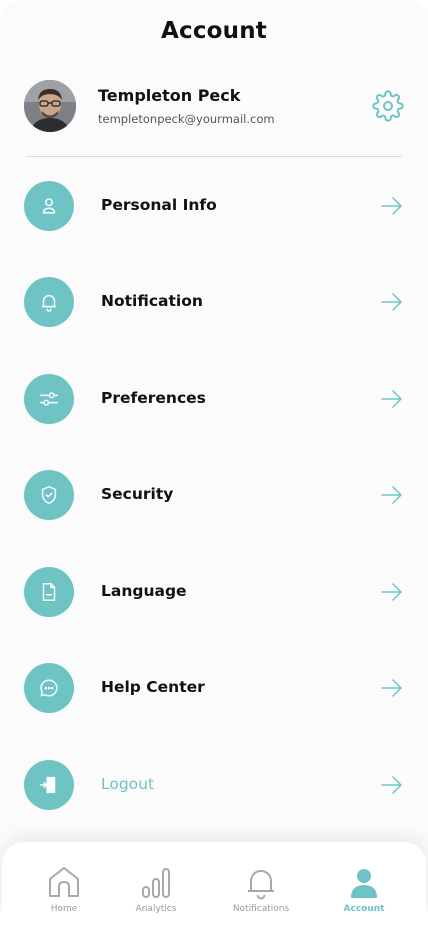 The image size is (428, 926). What do you see at coordinates (261, 909) in the screenshot?
I see `tab-label: Notifications` at bounding box center [261, 909].